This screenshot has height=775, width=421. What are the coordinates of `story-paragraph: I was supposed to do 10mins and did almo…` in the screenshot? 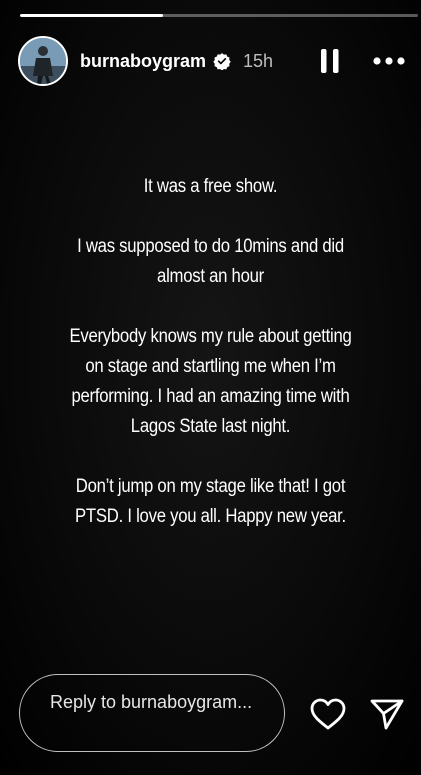 It's located at (210, 261).